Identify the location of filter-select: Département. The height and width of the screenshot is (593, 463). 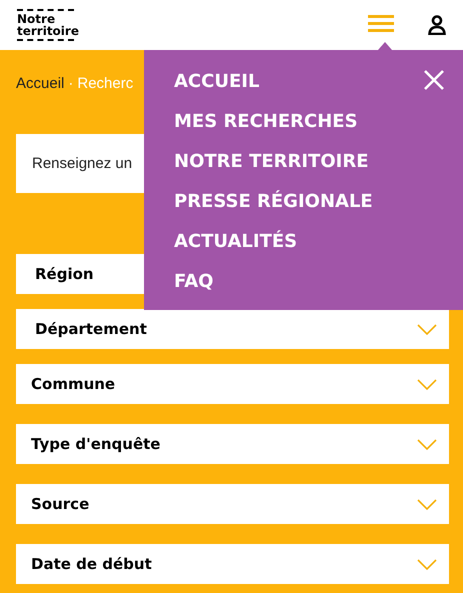
(232, 329).